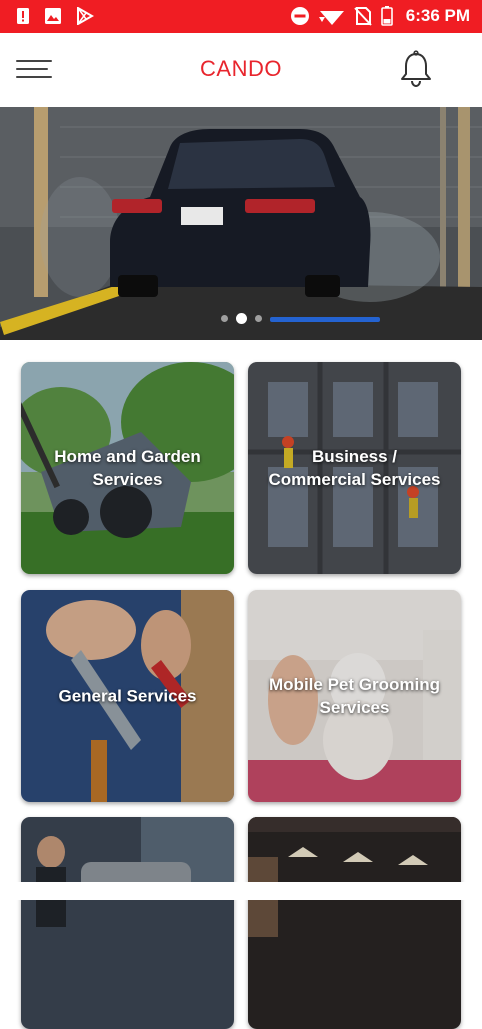  I want to click on play-store-icon, so click(85, 16).